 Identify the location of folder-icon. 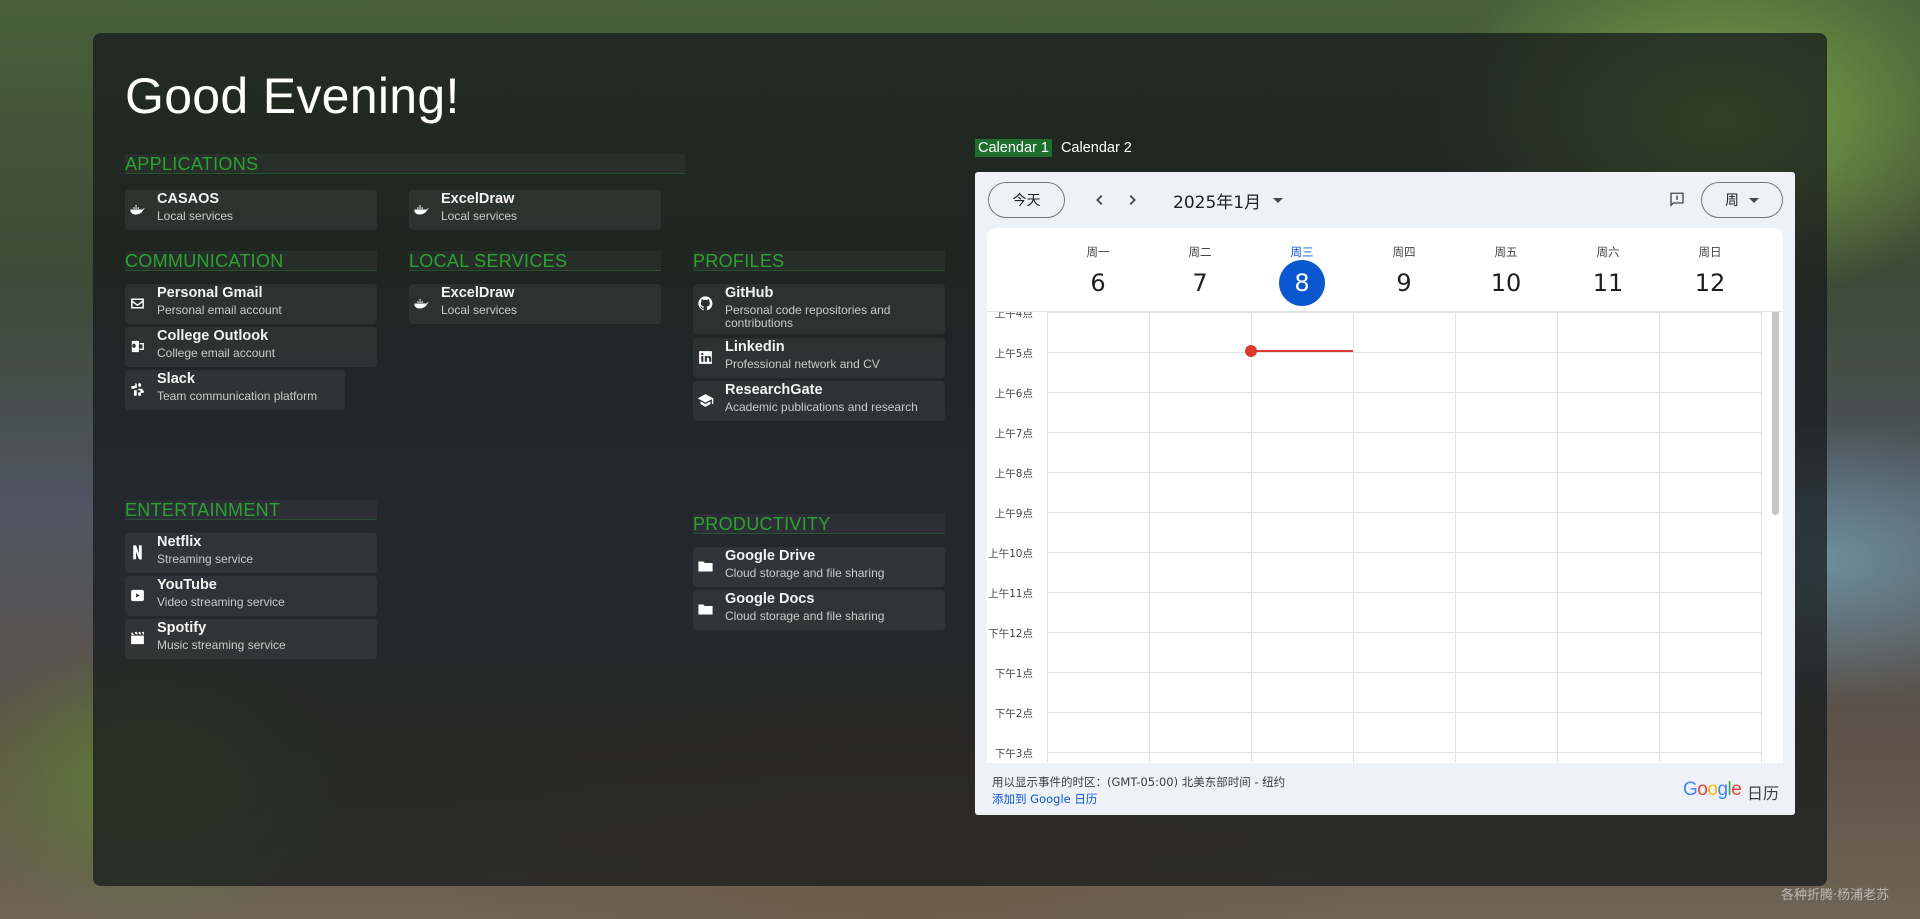
(705, 609).